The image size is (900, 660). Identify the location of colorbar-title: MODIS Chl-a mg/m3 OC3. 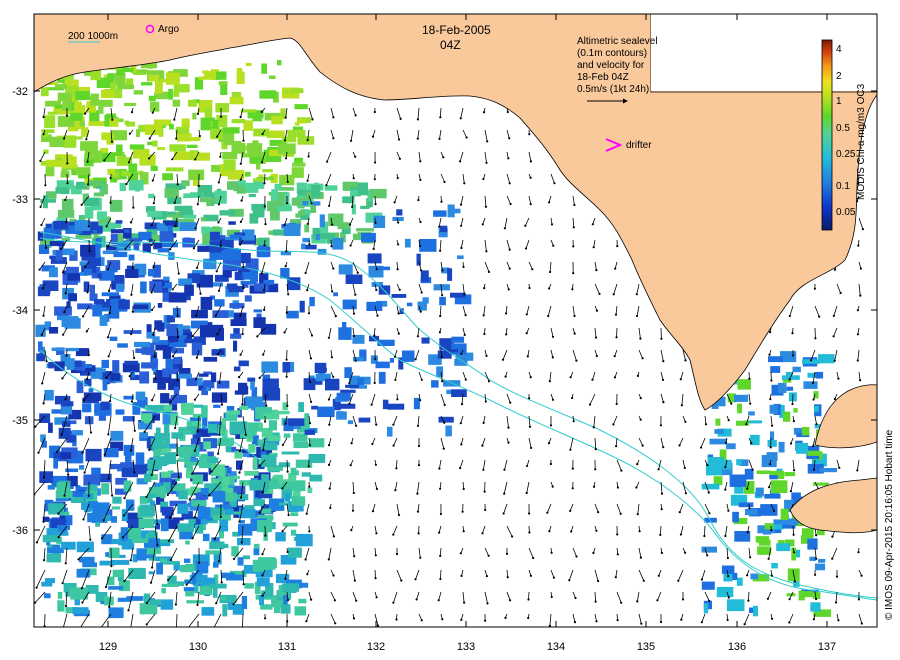
(861, 141).